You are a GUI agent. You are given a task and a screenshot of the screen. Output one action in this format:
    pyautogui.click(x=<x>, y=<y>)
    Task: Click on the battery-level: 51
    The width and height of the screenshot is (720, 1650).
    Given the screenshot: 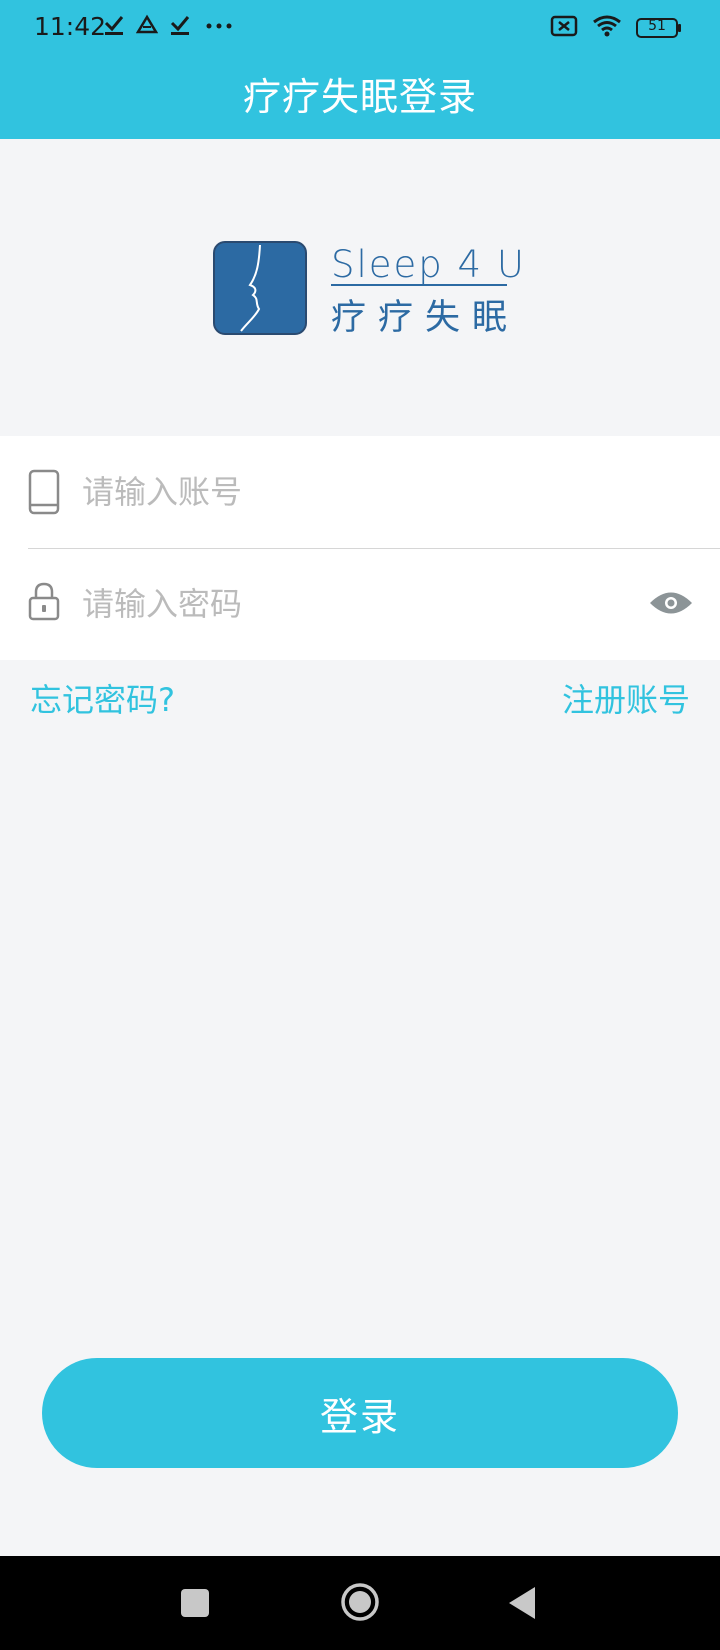 What is the action you would take?
    pyautogui.click(x=657, y=26)
    